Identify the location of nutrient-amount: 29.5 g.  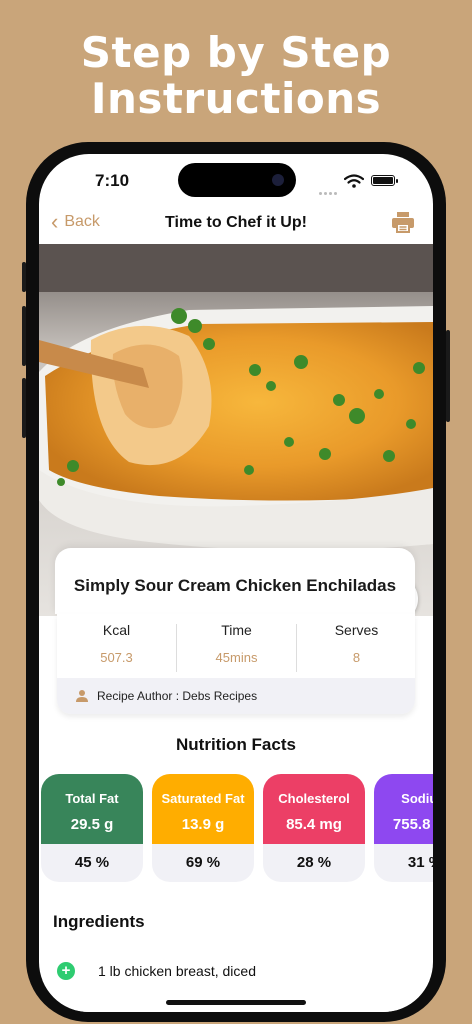
(92, 824).